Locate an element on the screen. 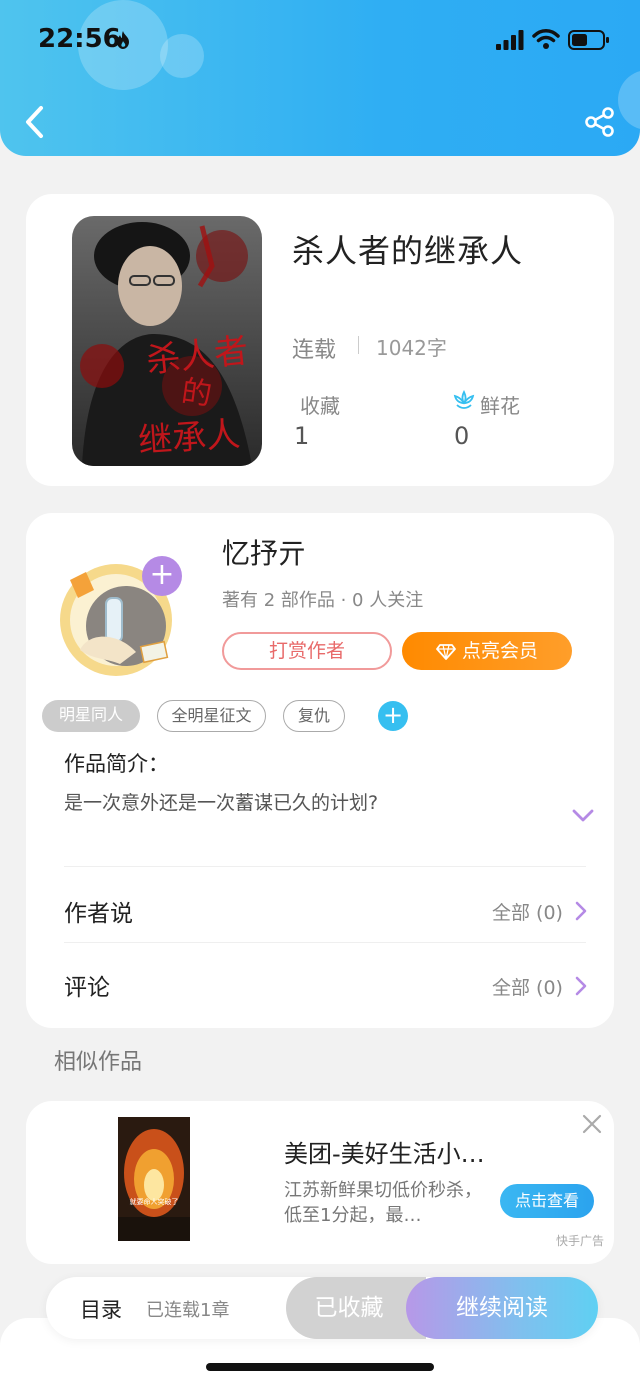 Image resolution: width=640 pixels, height=1385 pixels. book-cover-art is located at coordinates (167, 341).